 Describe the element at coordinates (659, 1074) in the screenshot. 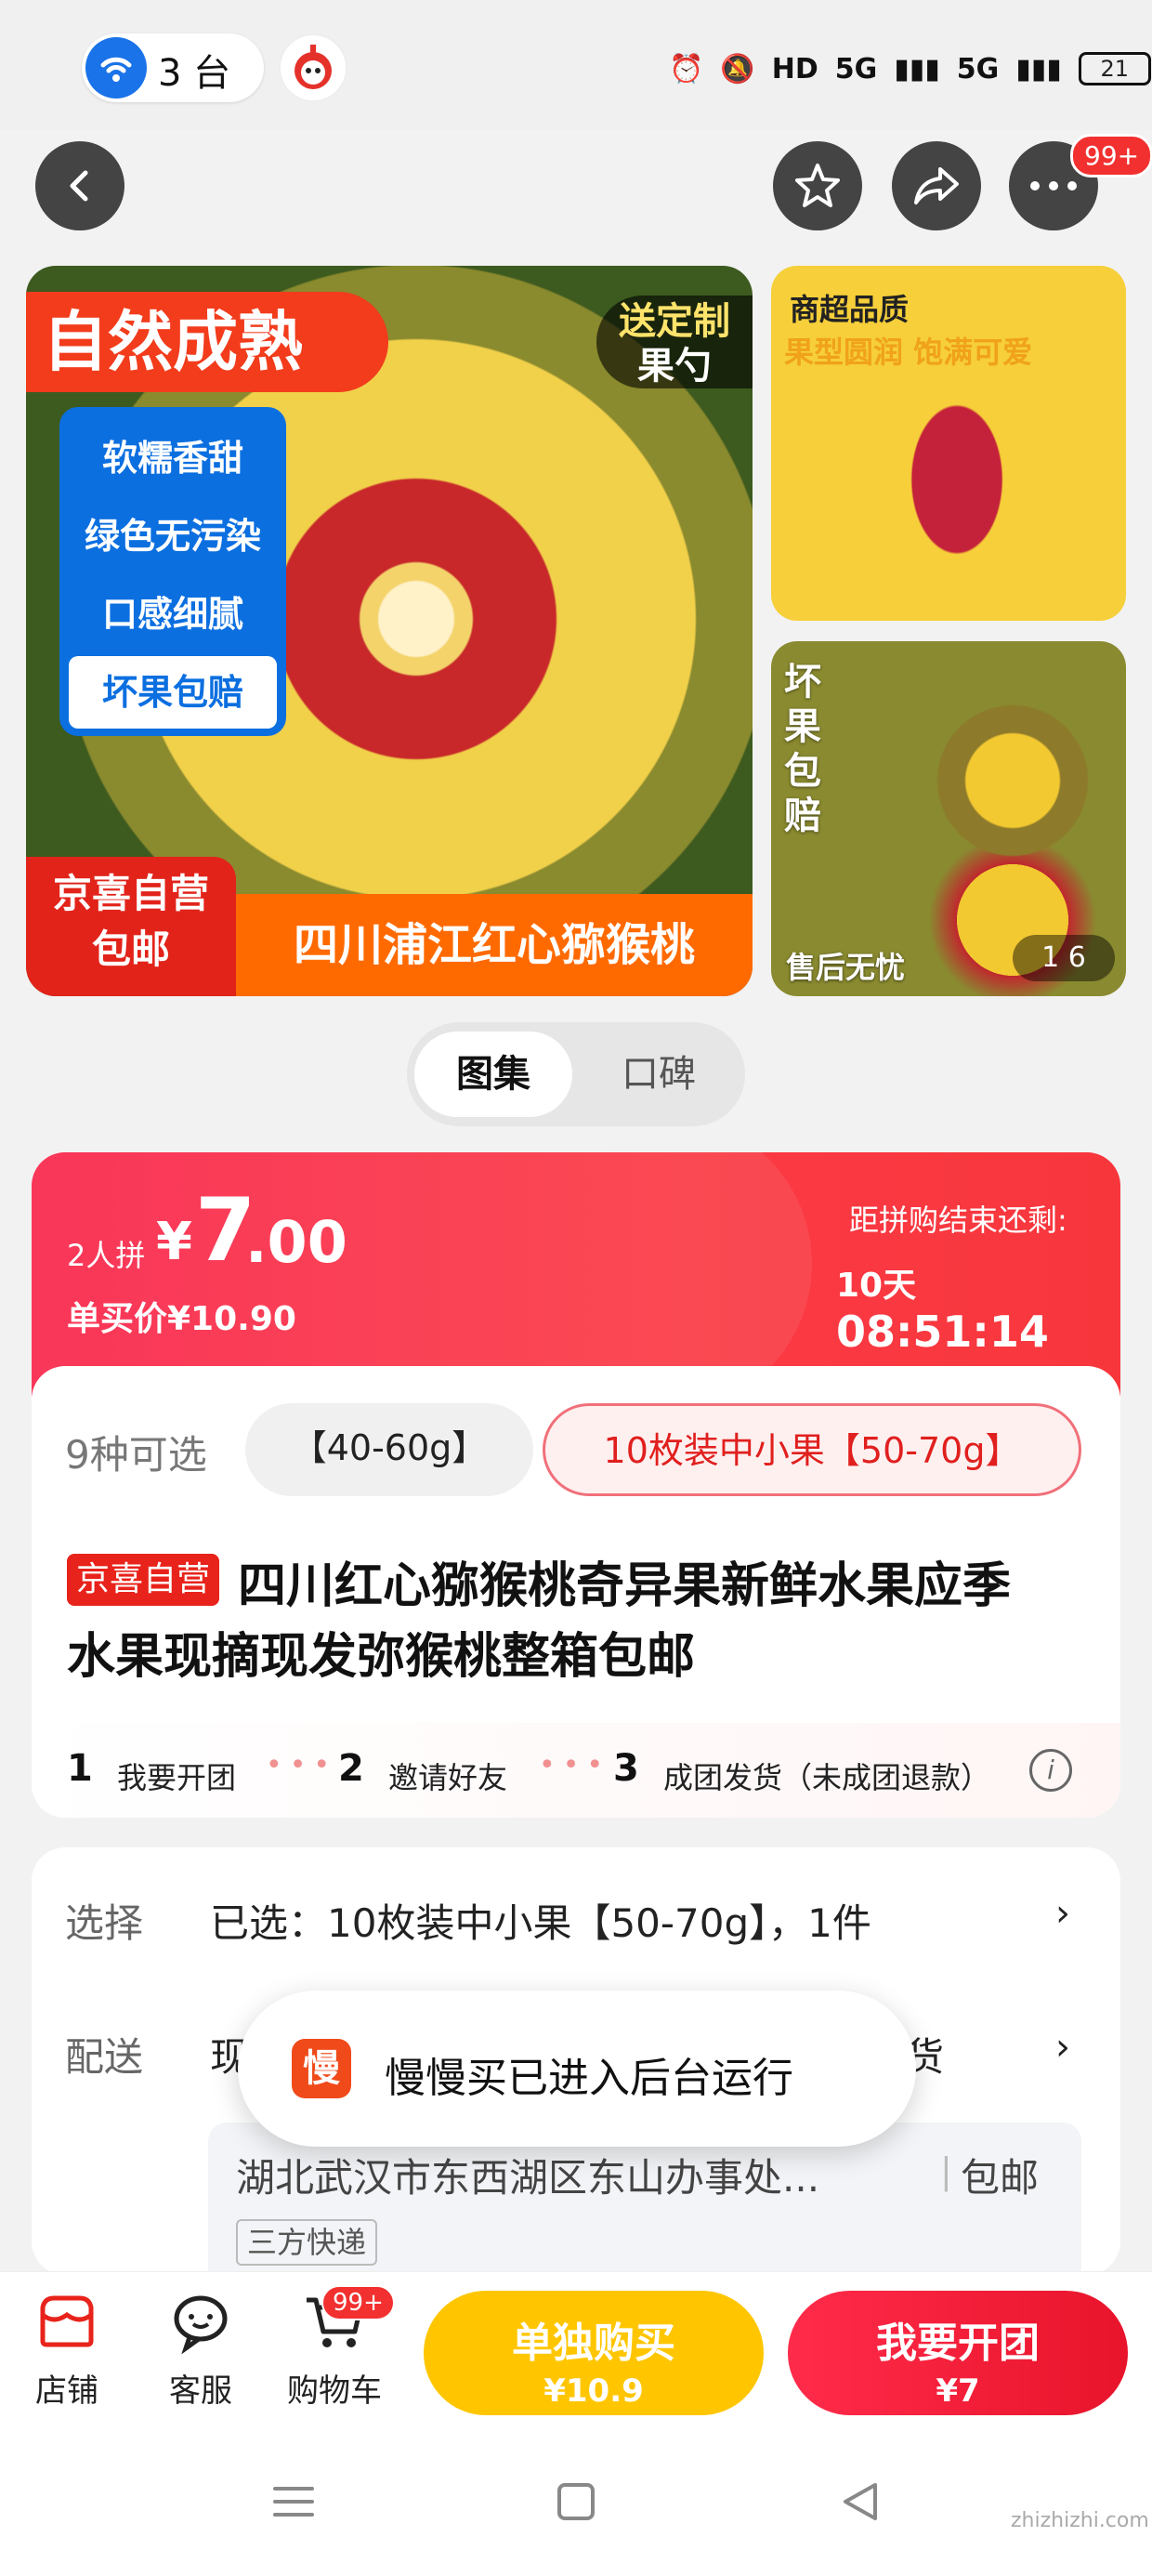

I see `tab-reviews: 口碑` at that location.